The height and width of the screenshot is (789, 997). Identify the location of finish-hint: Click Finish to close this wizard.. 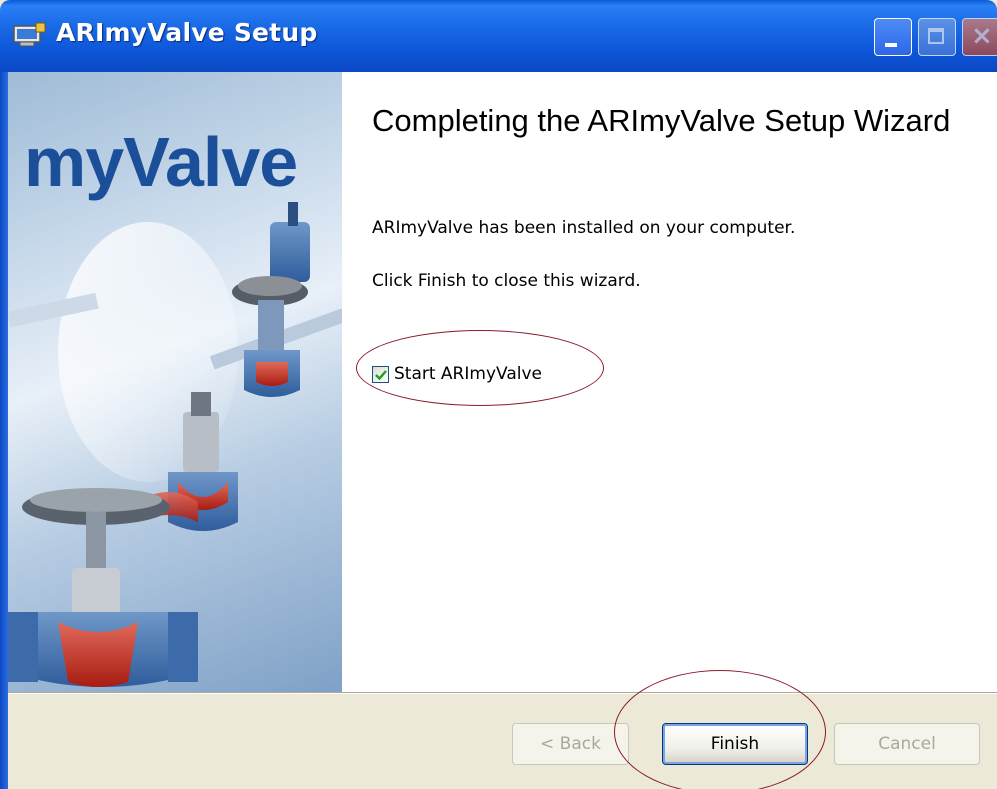
(506, 281).